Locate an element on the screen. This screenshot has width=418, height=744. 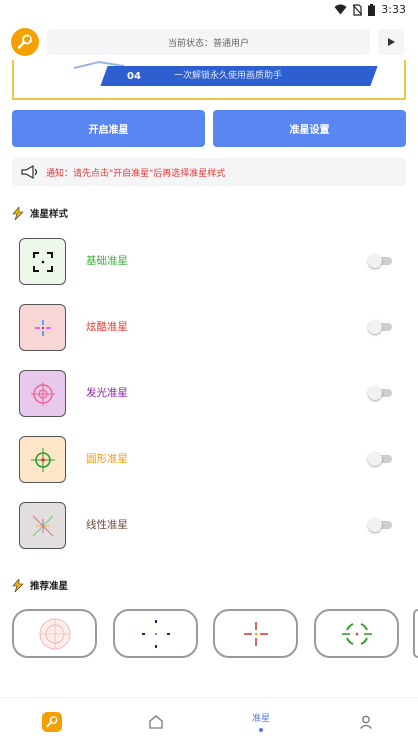
nav-tools is located at coordinates (52, 721).